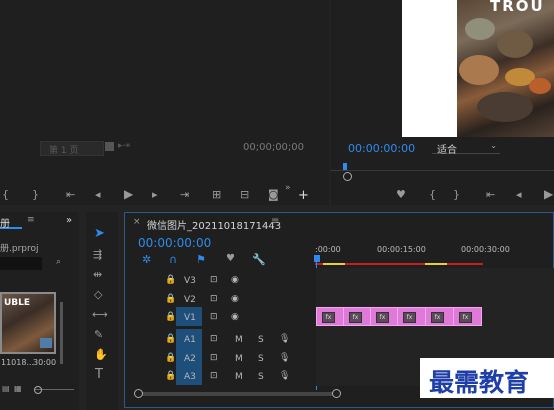 This screenshot has height=410, width=554. Describe the element at coordinates (216, 194) in the screenshot. I see `insert-icon: ⊞` at that location.